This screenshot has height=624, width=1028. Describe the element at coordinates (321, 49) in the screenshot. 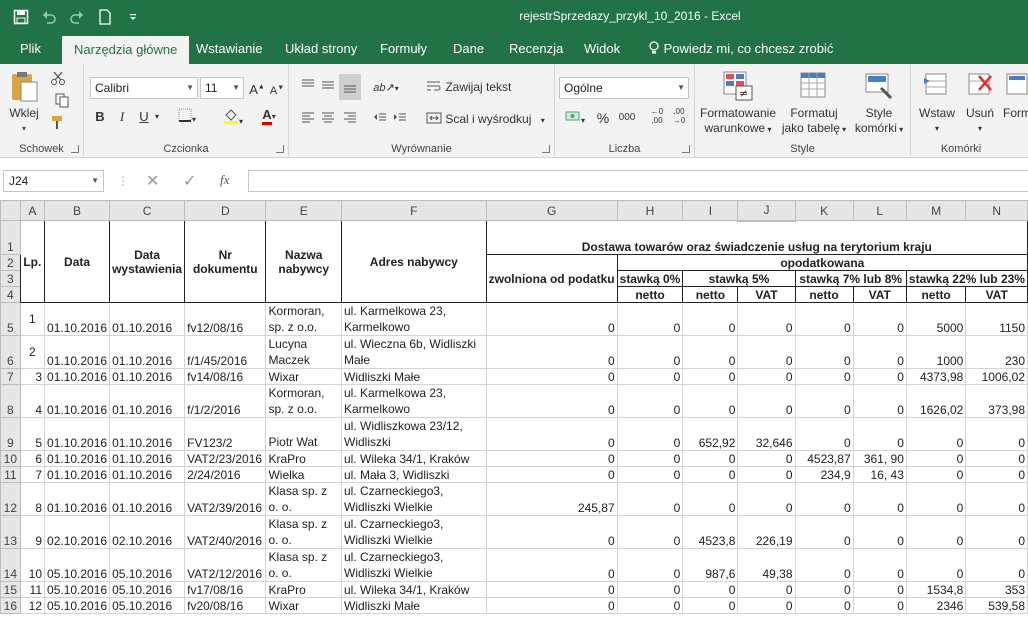

I see `tab-page-layout: Układ strony` at that location.